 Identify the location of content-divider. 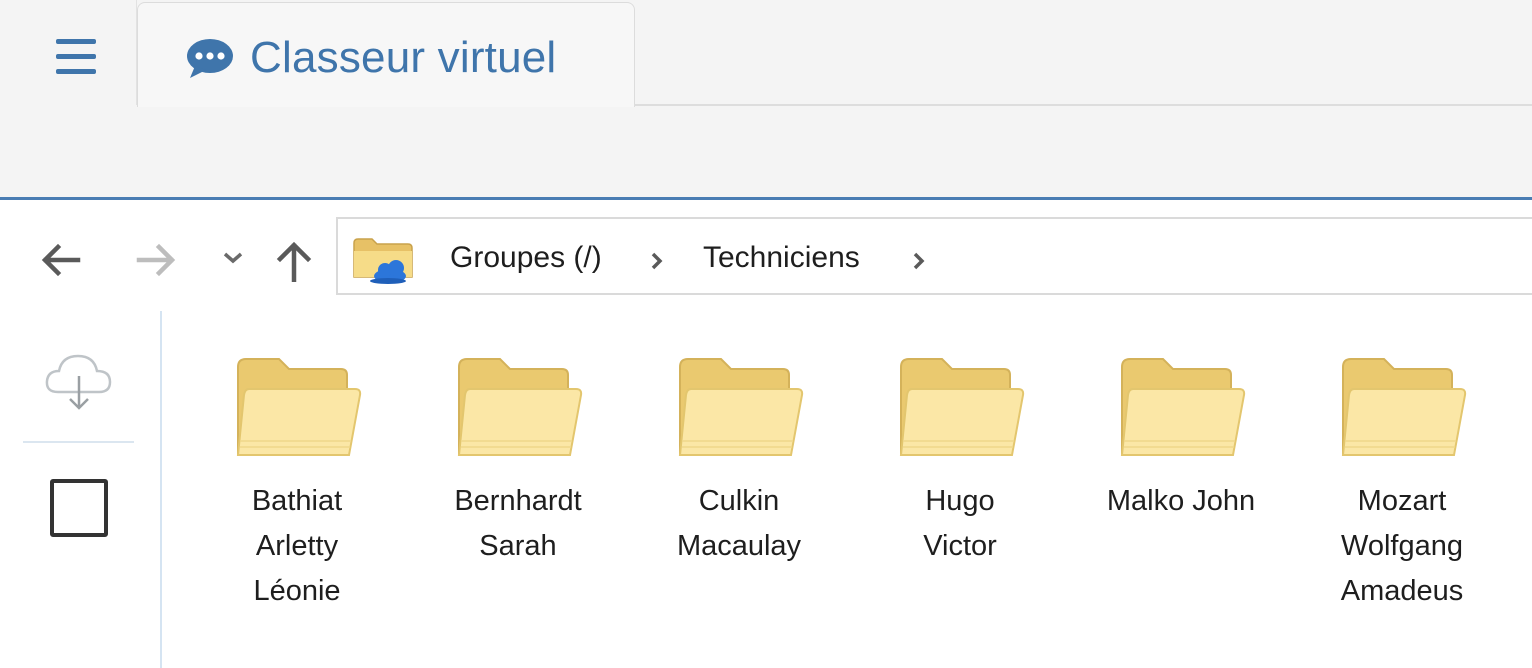
(161, 489).